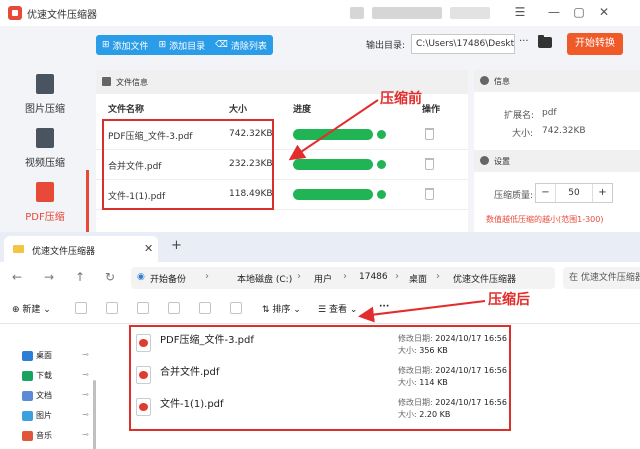 This screenshot has width=640, height=449. What do you see at coordinates (126, 110) in the screenshot?
I see `column-header-name: 文件名称` at bounding box center [126, 110].